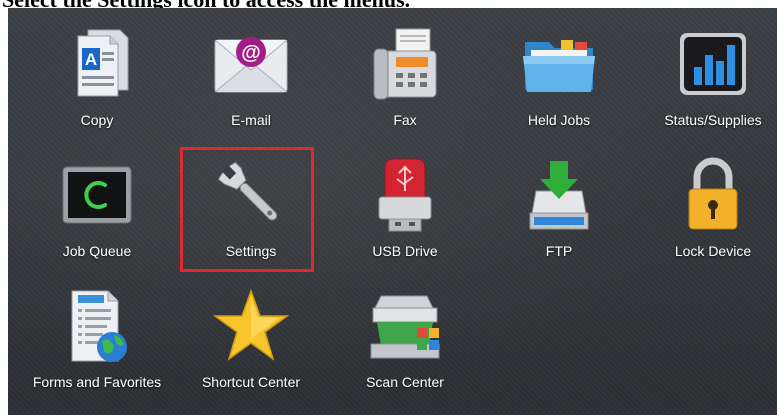  What do you see at coordinates (405, 251) in the screenshot?
I see `usb-drive-label: USB Drive` at bounding box center [405, 251].